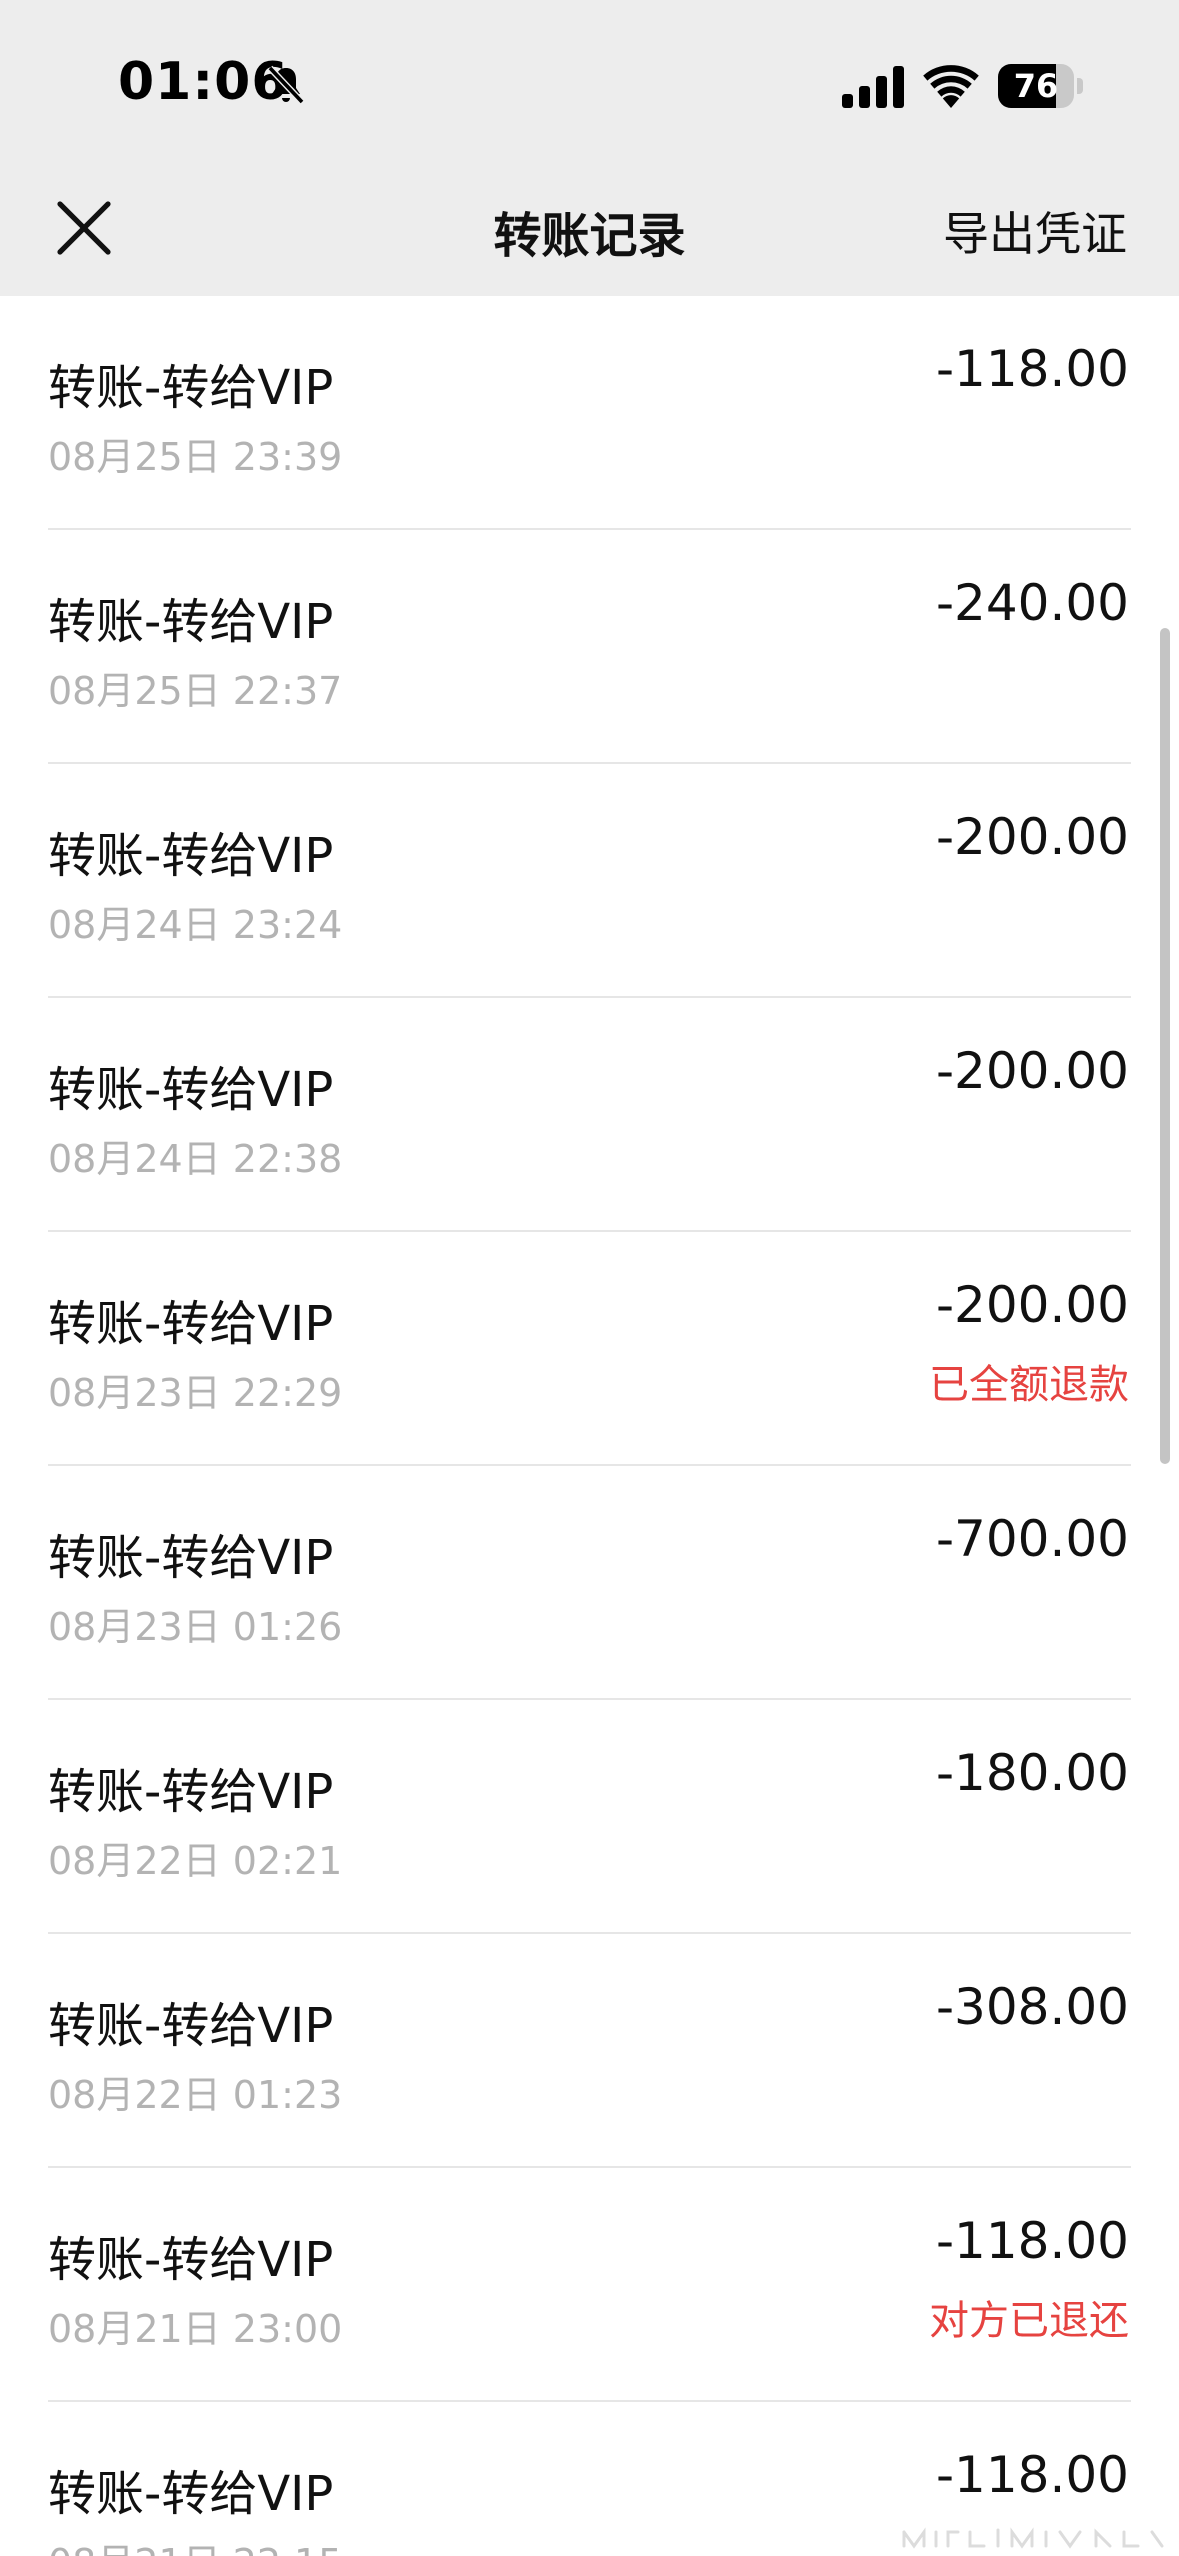 This screenshot has width=1179, height=2556. Describe the element at coordinates (195, 691) in the screenshot. I see `transaction-time: 08月25日 22:37` at that location.